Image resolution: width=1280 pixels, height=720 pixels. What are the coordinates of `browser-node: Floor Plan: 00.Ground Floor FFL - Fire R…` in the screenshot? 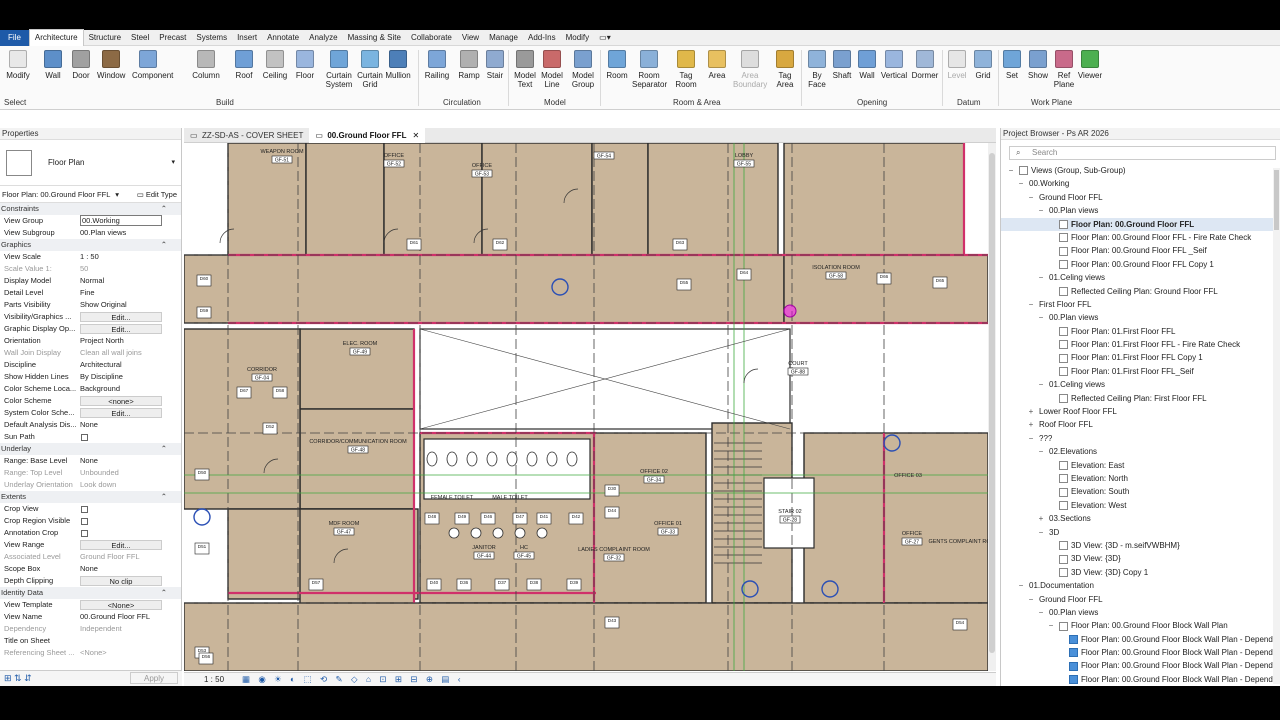 It's located at (1140, 237).